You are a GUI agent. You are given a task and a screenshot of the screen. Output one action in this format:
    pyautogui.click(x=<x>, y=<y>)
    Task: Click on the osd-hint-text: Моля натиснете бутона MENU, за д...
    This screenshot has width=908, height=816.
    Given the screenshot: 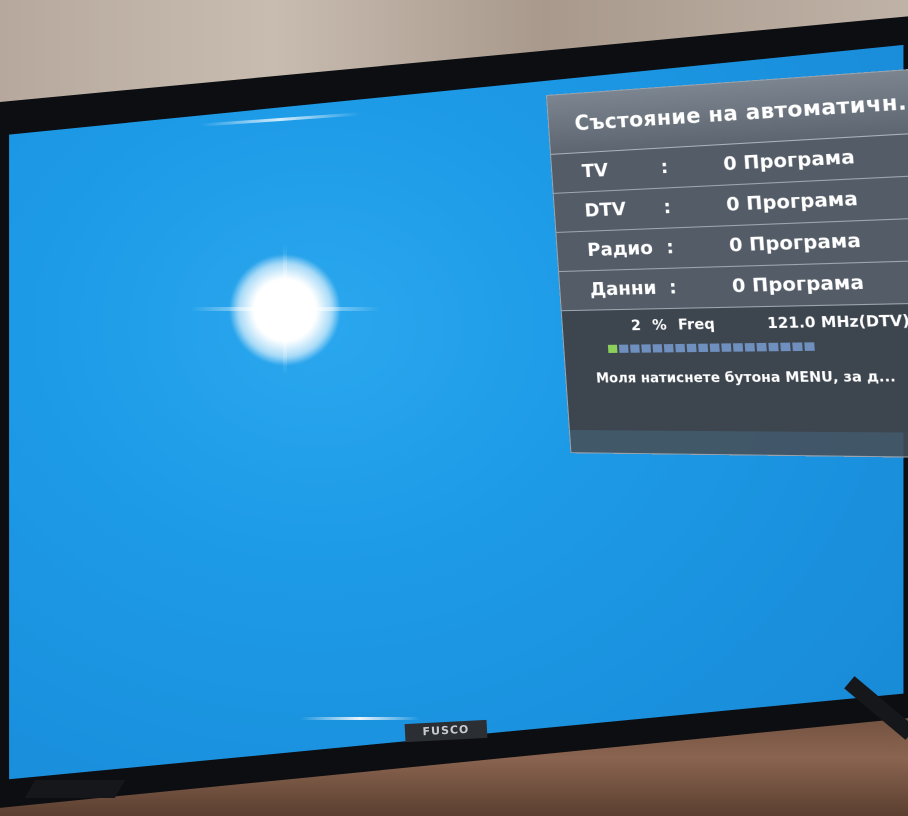 What is the action you would take?
    pyautogui.click(x=746, y=378)
    